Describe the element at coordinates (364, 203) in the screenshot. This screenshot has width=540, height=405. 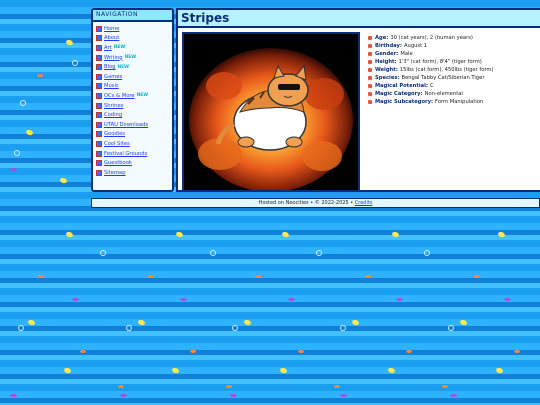
I see `credits-link: Credits` at that location.